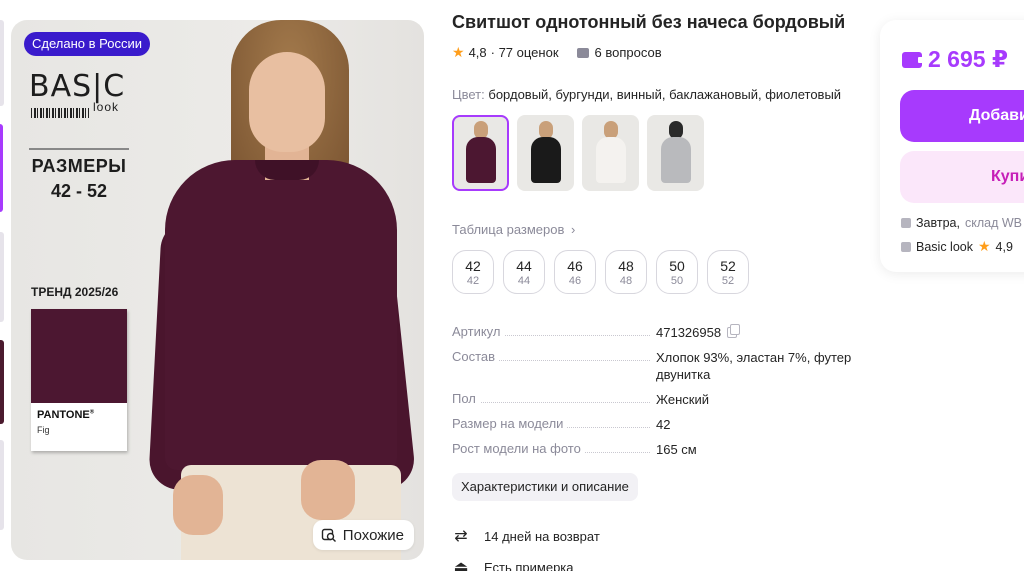 The image size is (1024, 571). Describe the element at coordinates (328, 535) in the screenshot. I see `similar-icon` at that location.